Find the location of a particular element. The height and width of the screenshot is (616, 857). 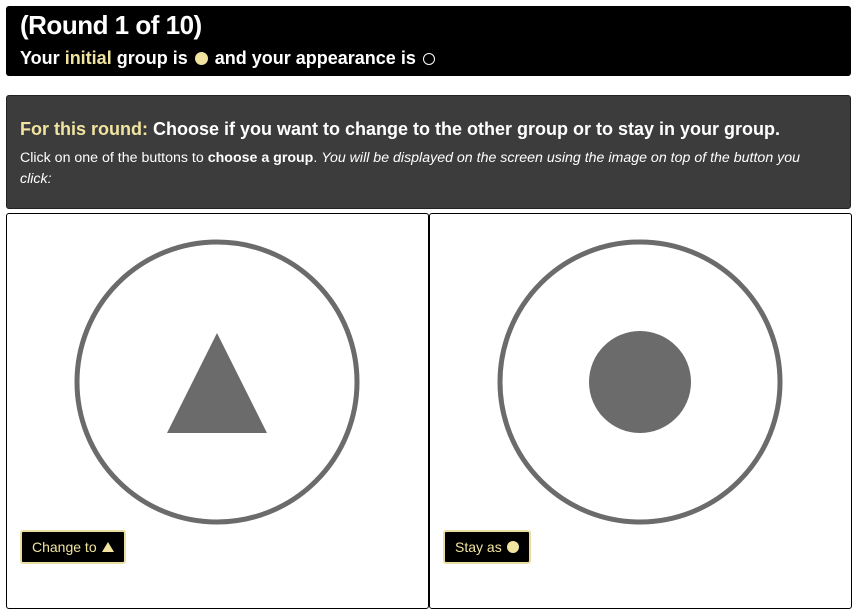

button-triangle-icon is located at coordinates (107, 547).